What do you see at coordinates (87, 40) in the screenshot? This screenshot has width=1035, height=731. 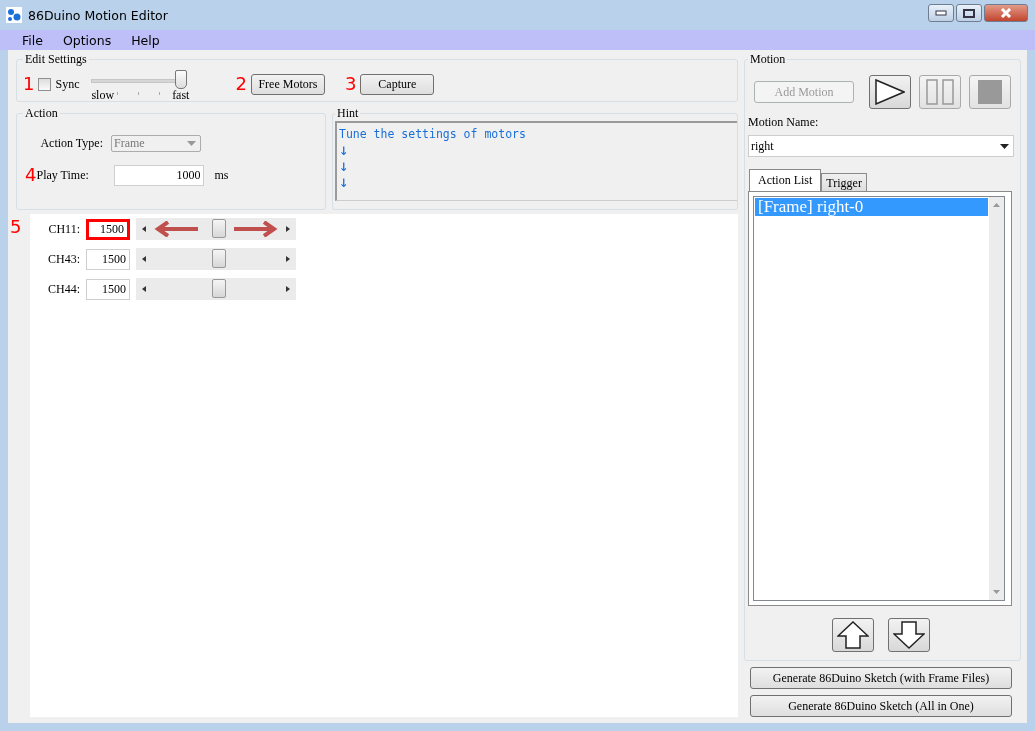 I see `menu-item: Options` at bounding box center [87, 40].